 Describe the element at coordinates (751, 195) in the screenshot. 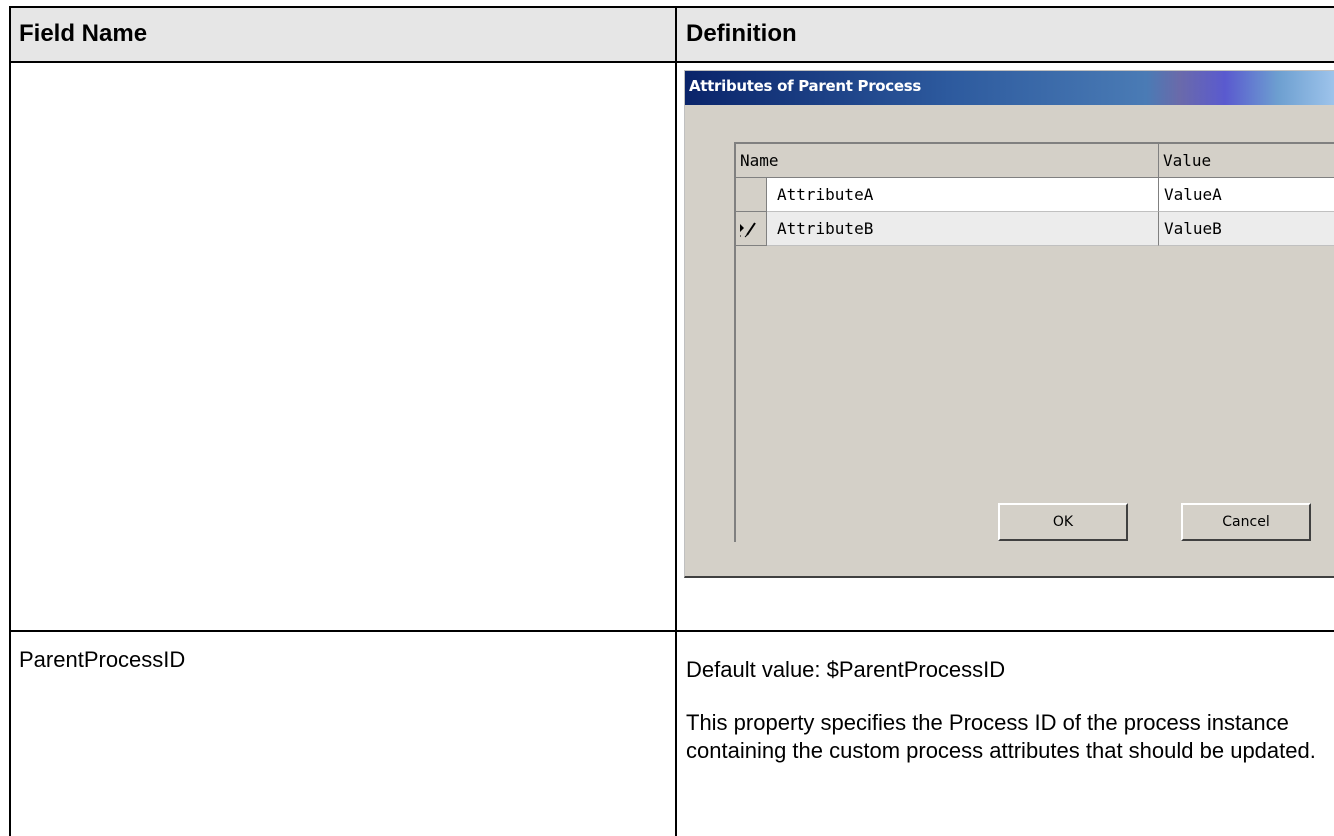

I see `row-selector` at that location.